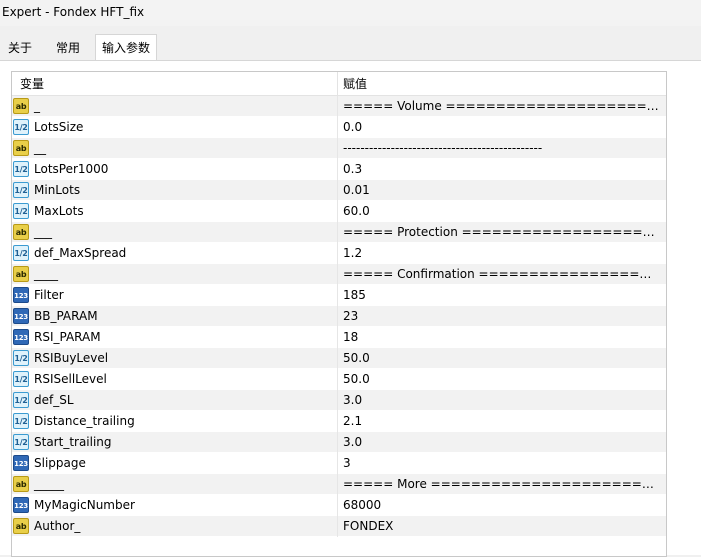 This screenshot has height=557, width=701. I want to click on column-header-value: 赋值, so click(355, 83).